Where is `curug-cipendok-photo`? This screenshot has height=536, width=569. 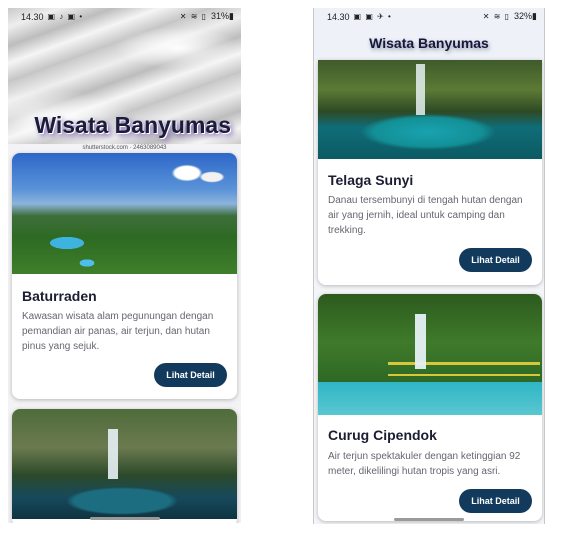
curug-cipendok-photo is located at coordinates (430, 354).